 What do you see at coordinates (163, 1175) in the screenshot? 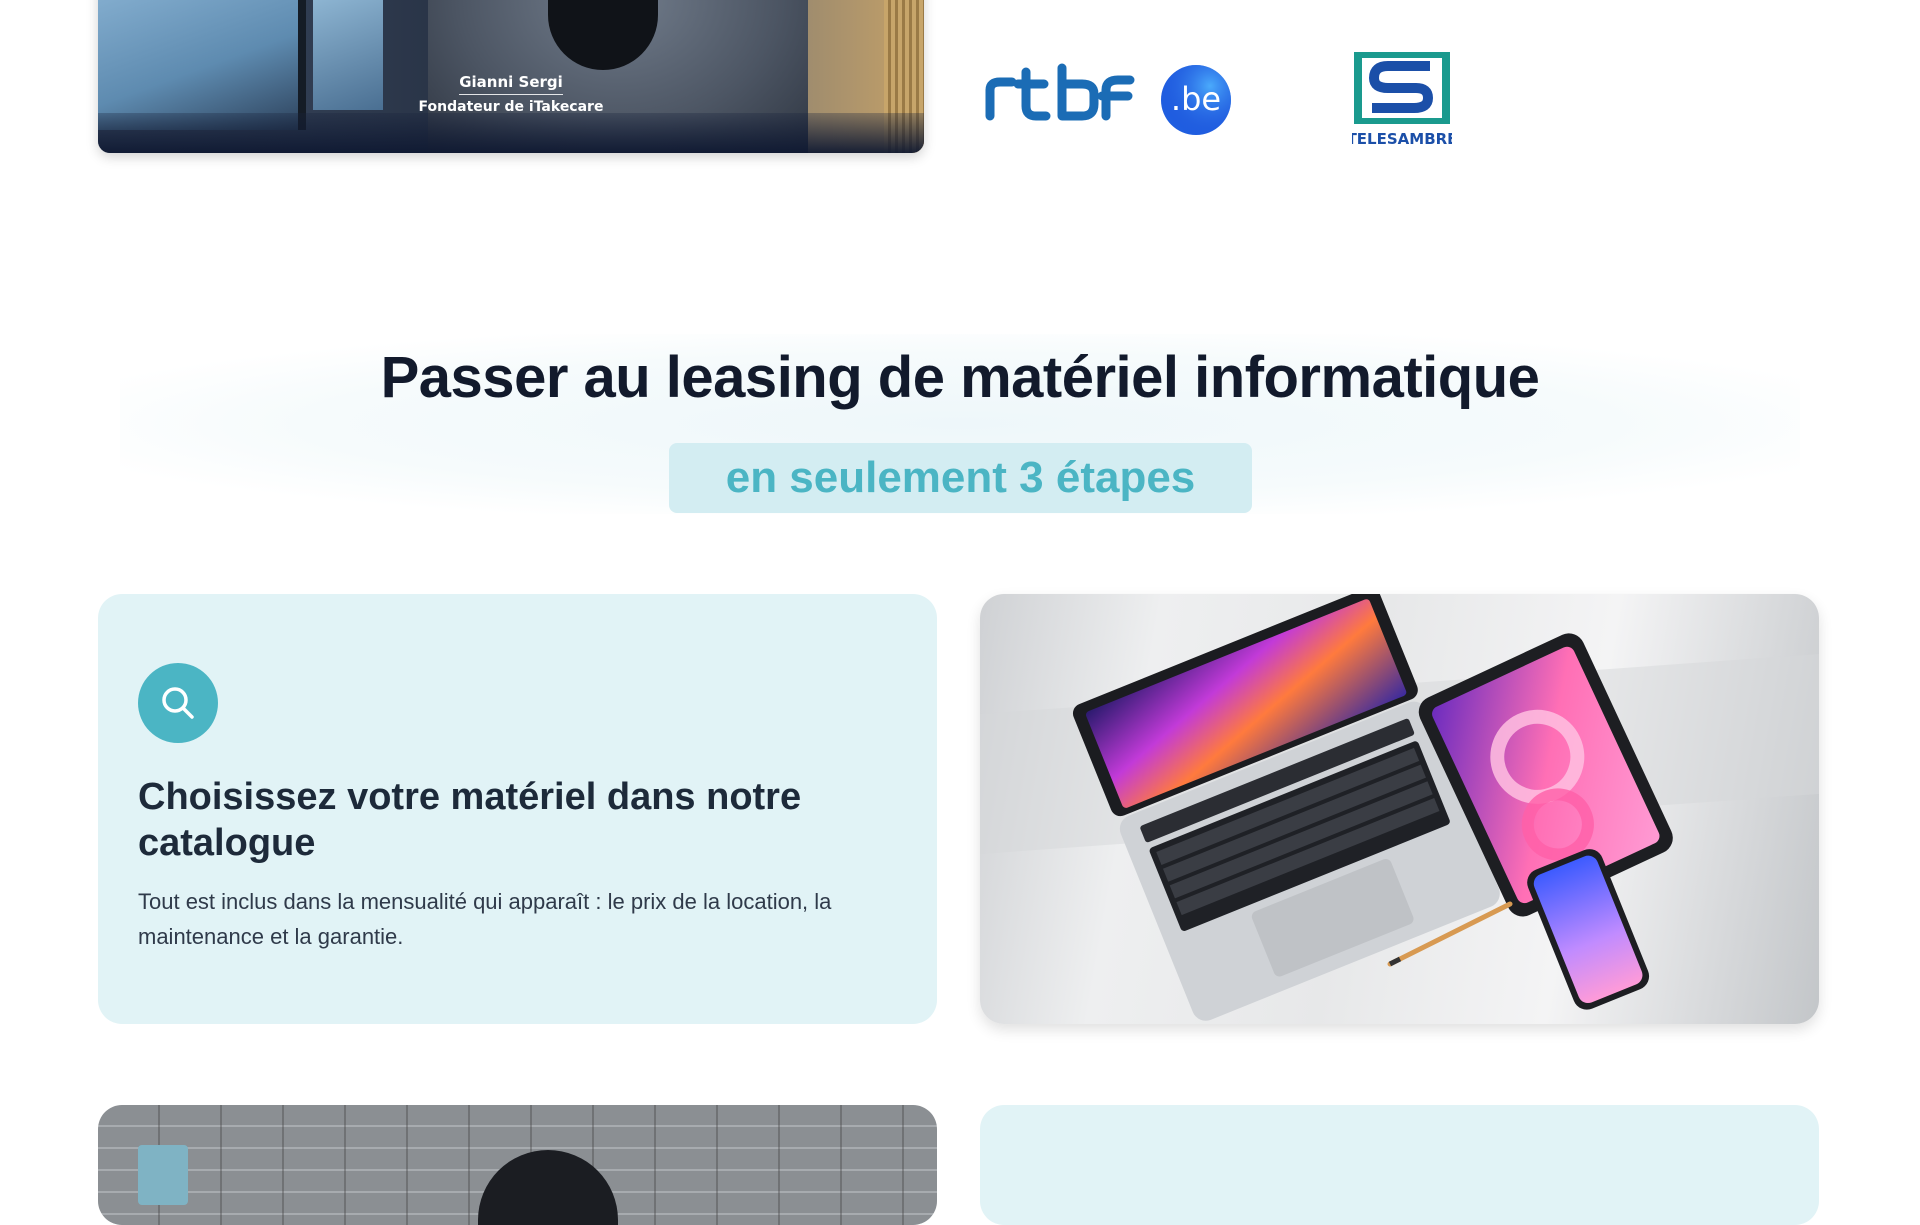
I see `lamp-shape` at bounding box center [163, 1175].